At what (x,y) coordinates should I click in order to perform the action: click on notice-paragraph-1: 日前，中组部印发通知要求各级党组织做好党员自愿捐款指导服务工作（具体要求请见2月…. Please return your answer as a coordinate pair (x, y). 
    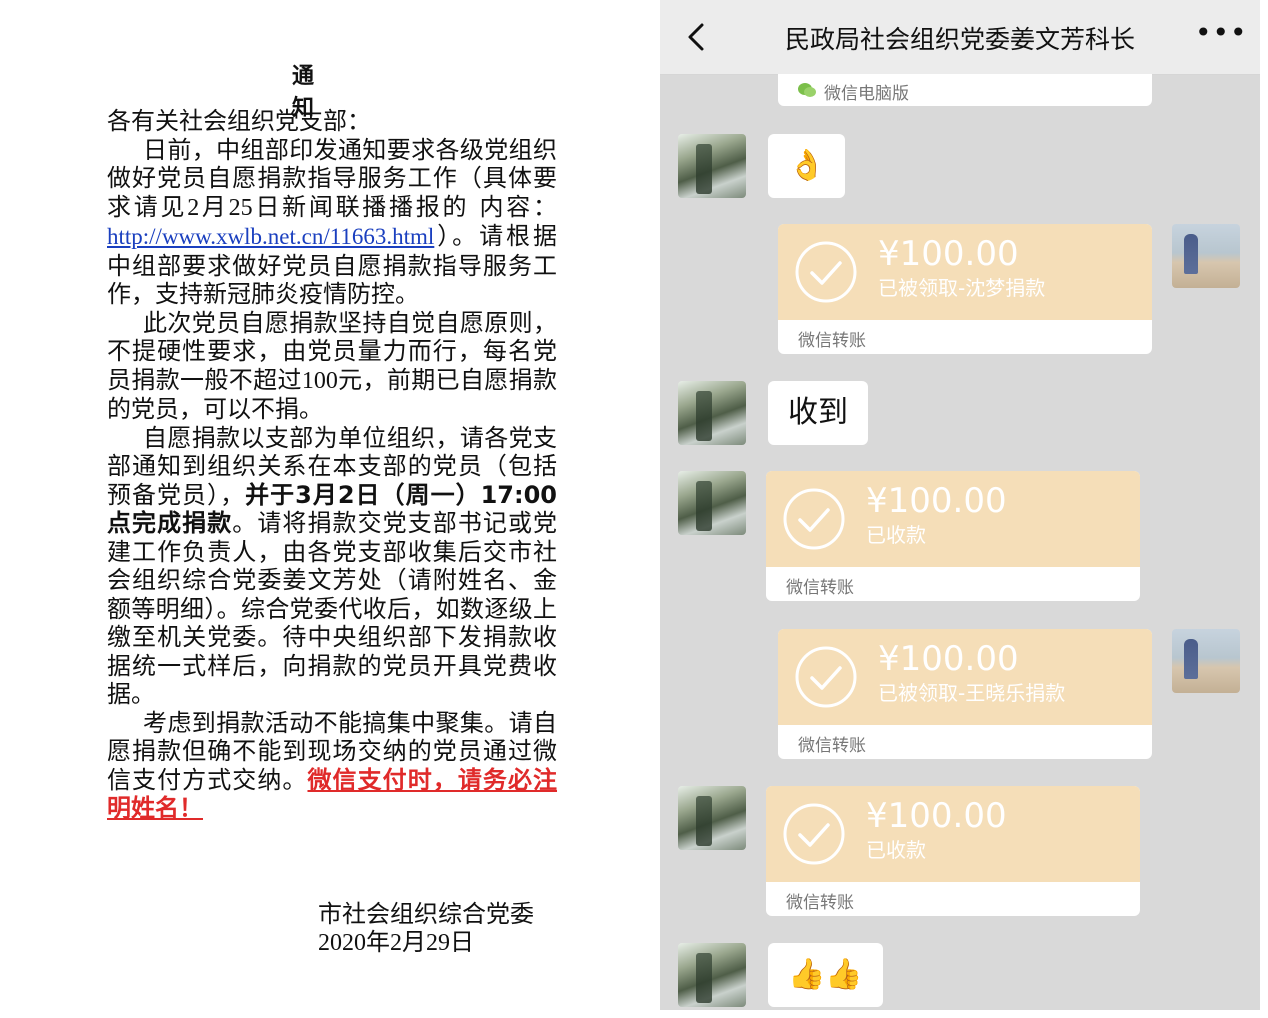
    Looking at the image, I should click on (332, 222).